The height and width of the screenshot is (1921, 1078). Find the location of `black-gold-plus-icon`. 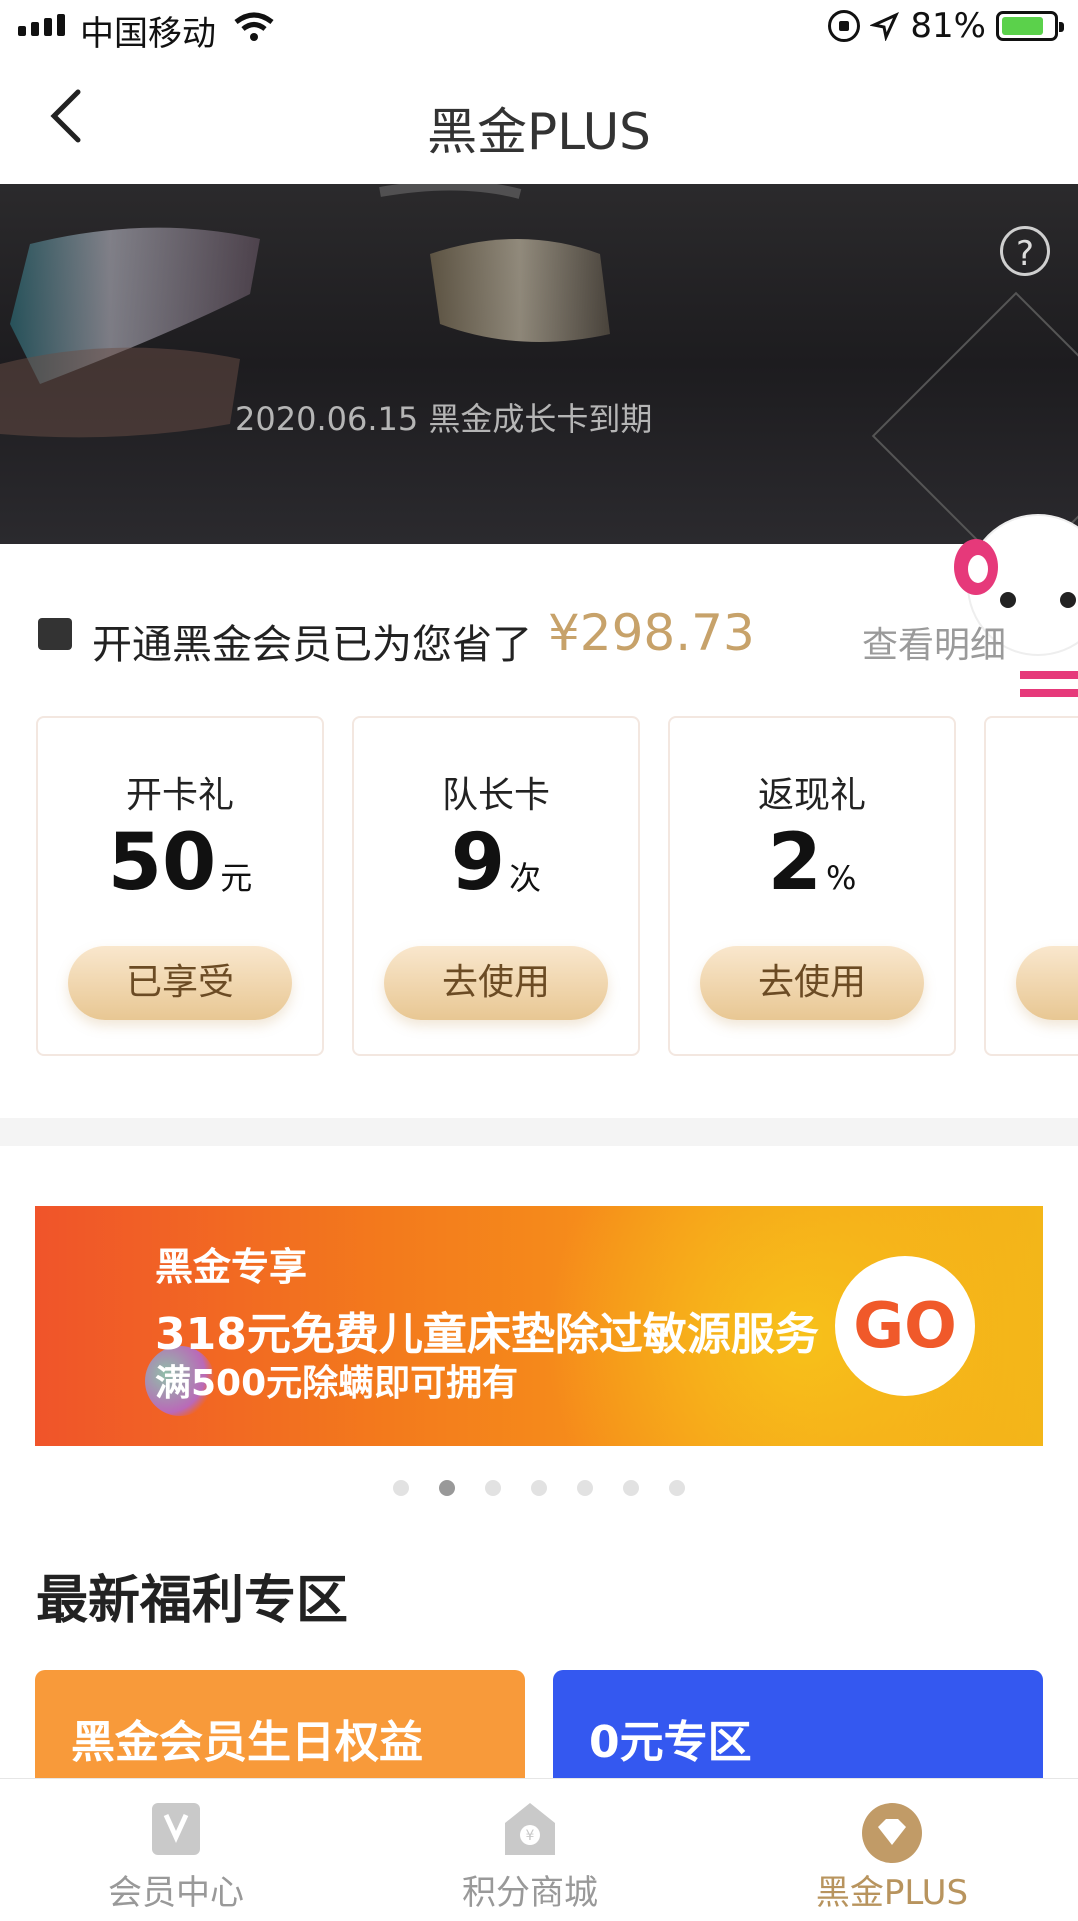

black-gold-plus-icon is located at coordinates (892, 1833).